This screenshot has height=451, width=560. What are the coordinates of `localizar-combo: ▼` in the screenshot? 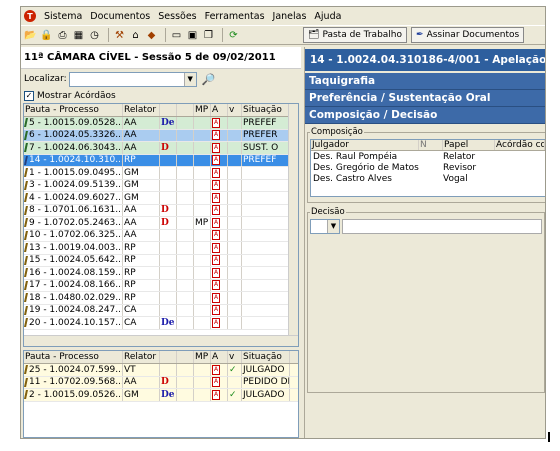 It's located at (132, 79).